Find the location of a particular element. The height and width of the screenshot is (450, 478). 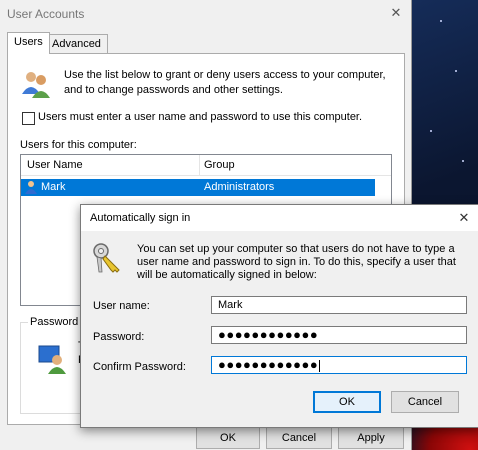

apply-button: Apply is located at coordinates (371, 438).